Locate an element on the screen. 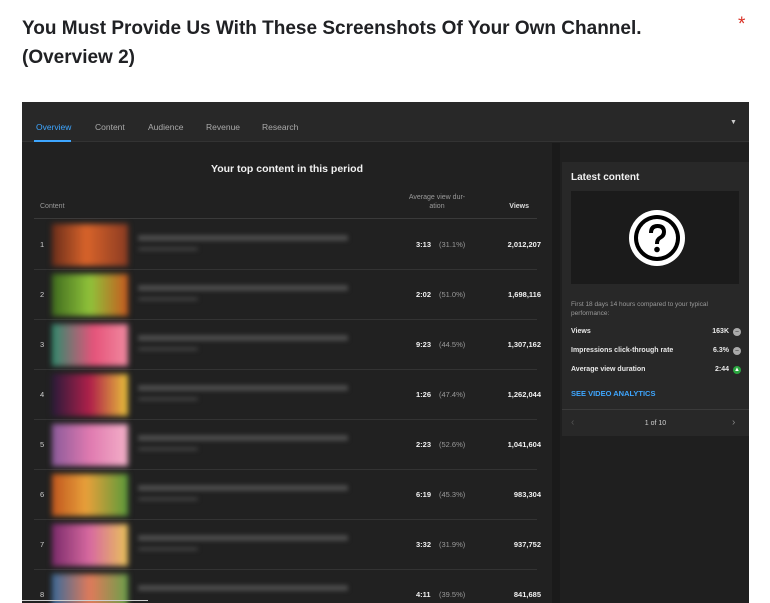 This screenshot has height=603, width=770. top-content-title: Your top content in this period is located at coordinates (287, 169).